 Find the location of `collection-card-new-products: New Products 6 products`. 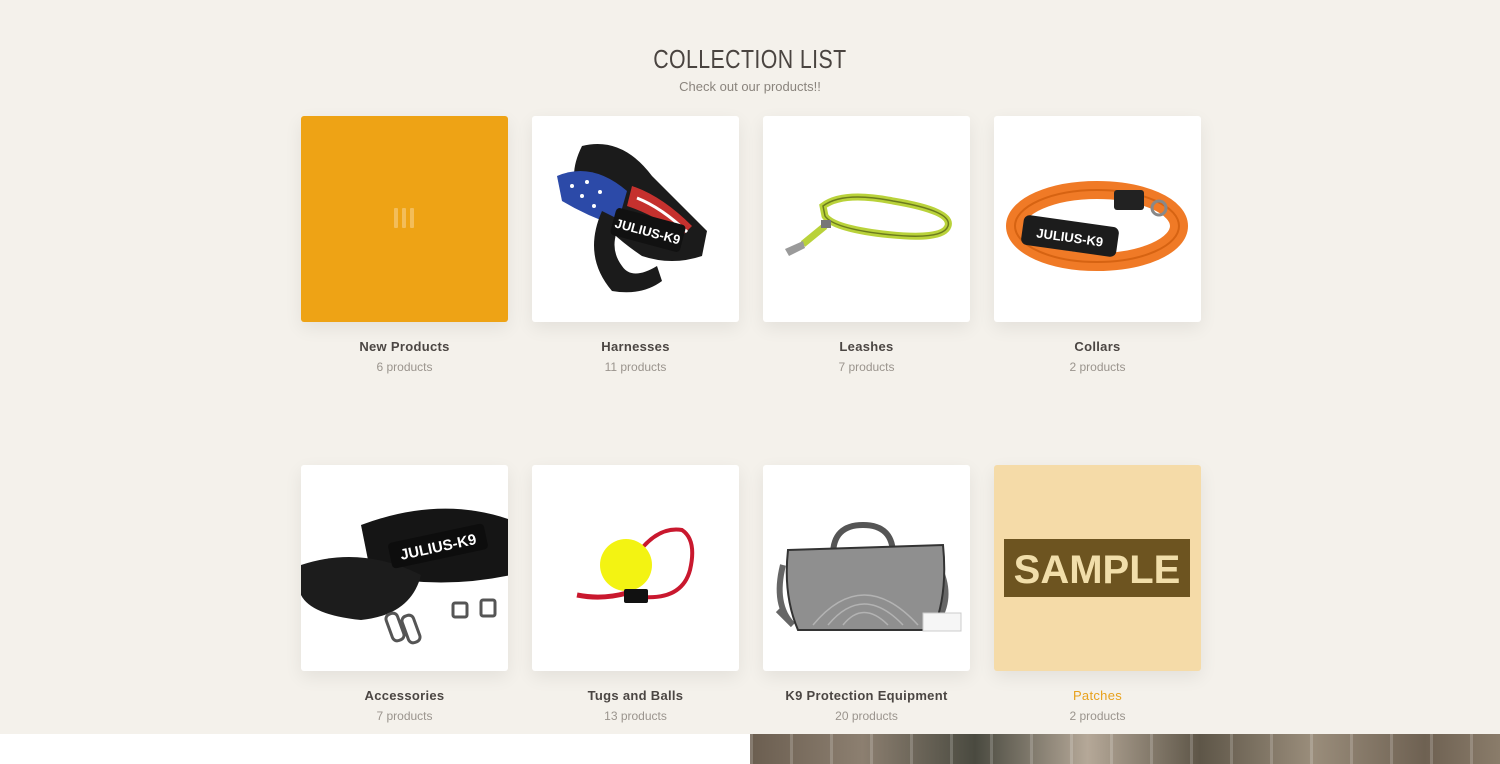

collection-card-new-products: New Products 6 products is located at coordinates (404, 245).